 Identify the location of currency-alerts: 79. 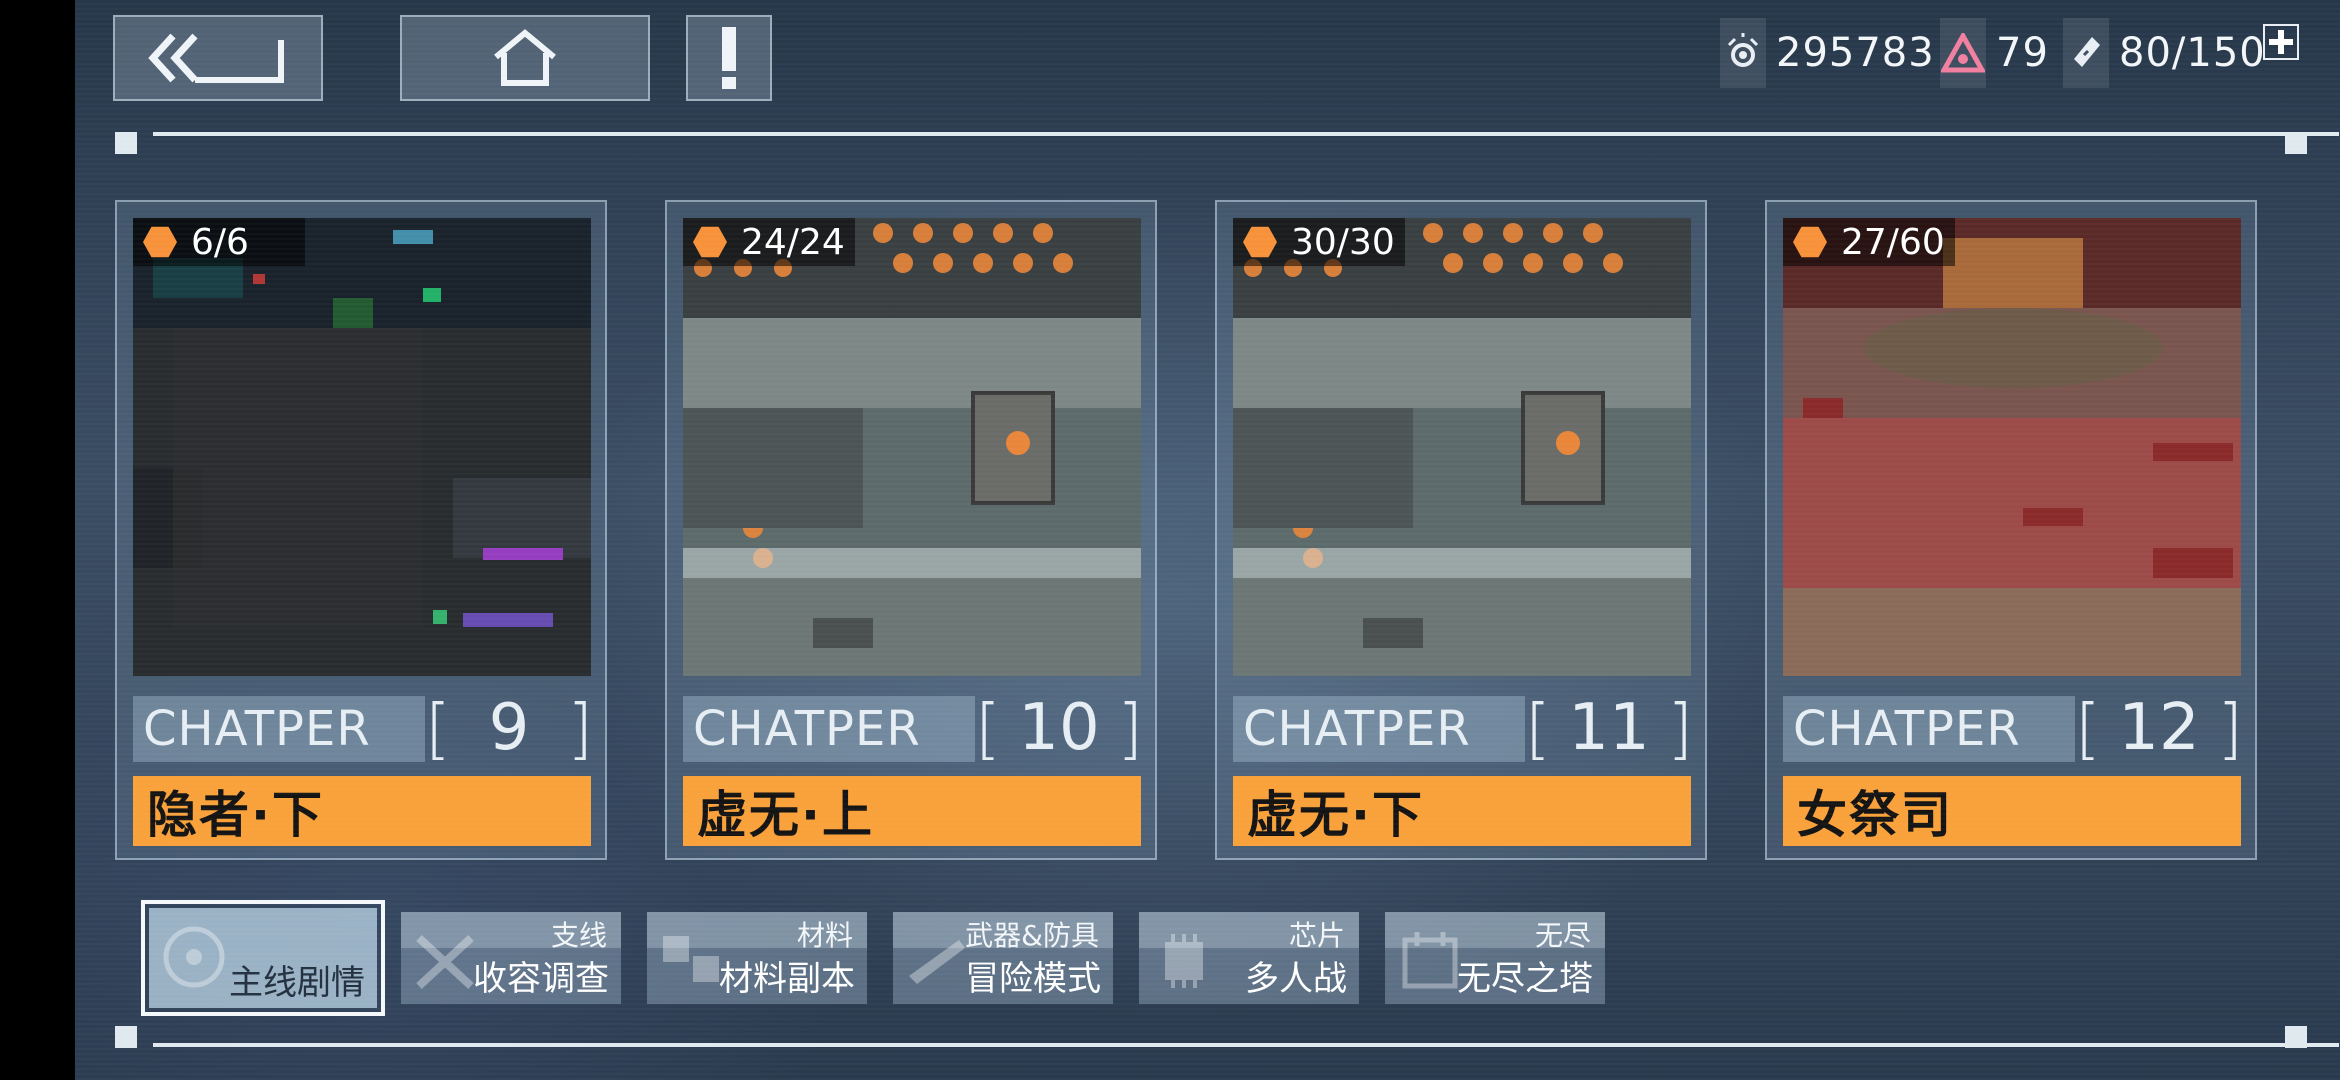
(1994, 53).